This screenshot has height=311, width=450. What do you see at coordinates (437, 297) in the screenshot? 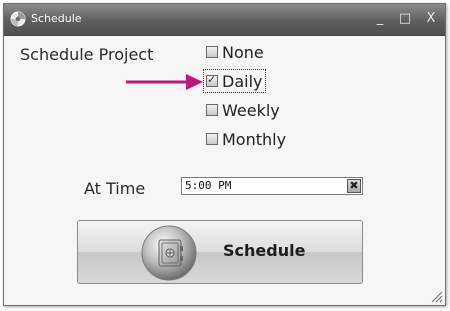
I see `resize-grip-icon` at bounding box center [437, 297].